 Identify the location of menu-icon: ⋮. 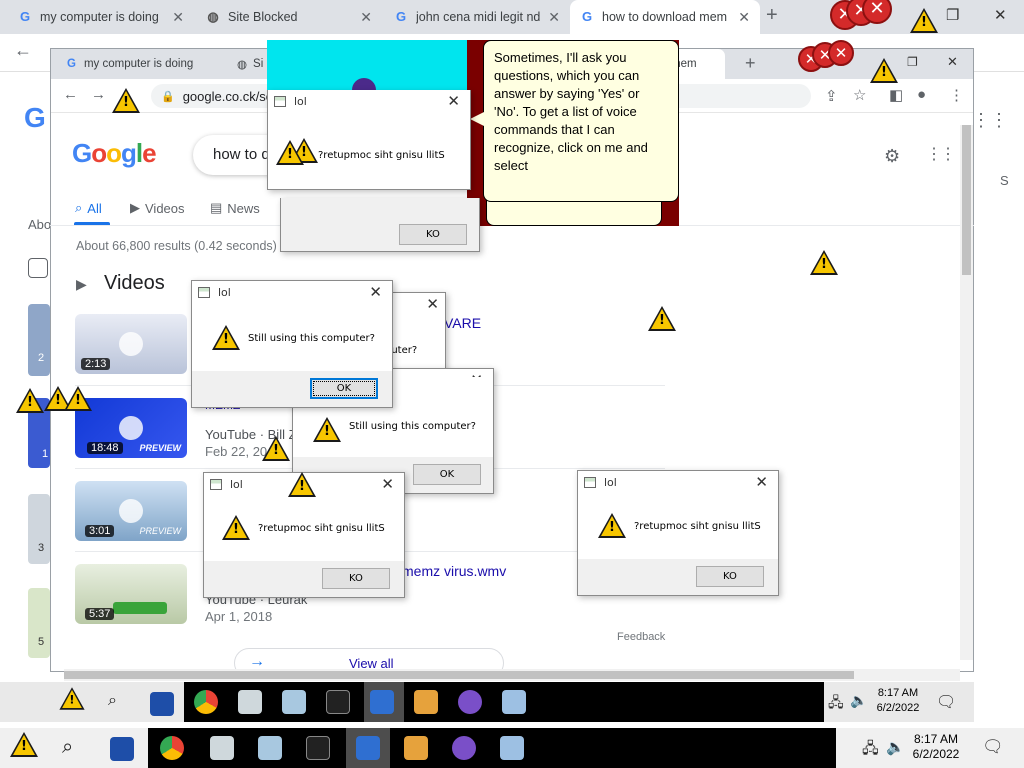
(956, 95).